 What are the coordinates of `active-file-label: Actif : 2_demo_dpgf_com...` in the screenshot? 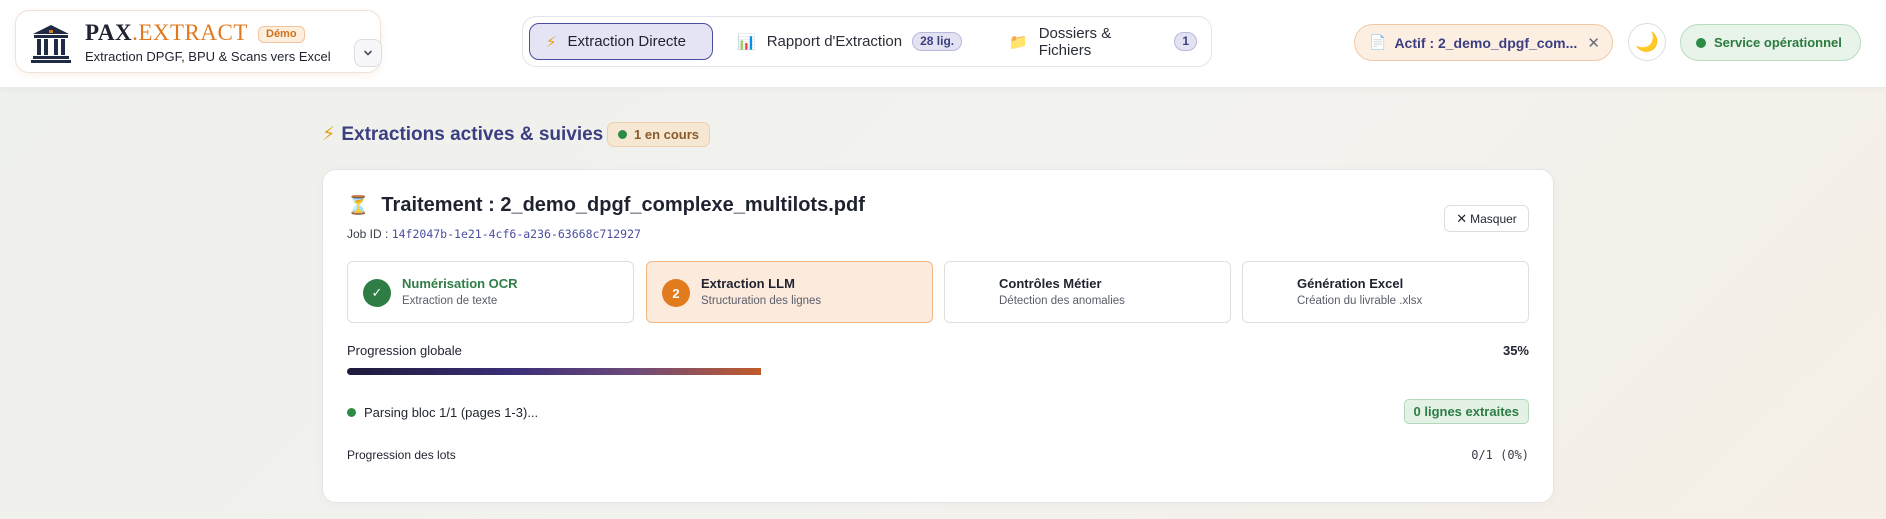 It's located at (1486, 42).